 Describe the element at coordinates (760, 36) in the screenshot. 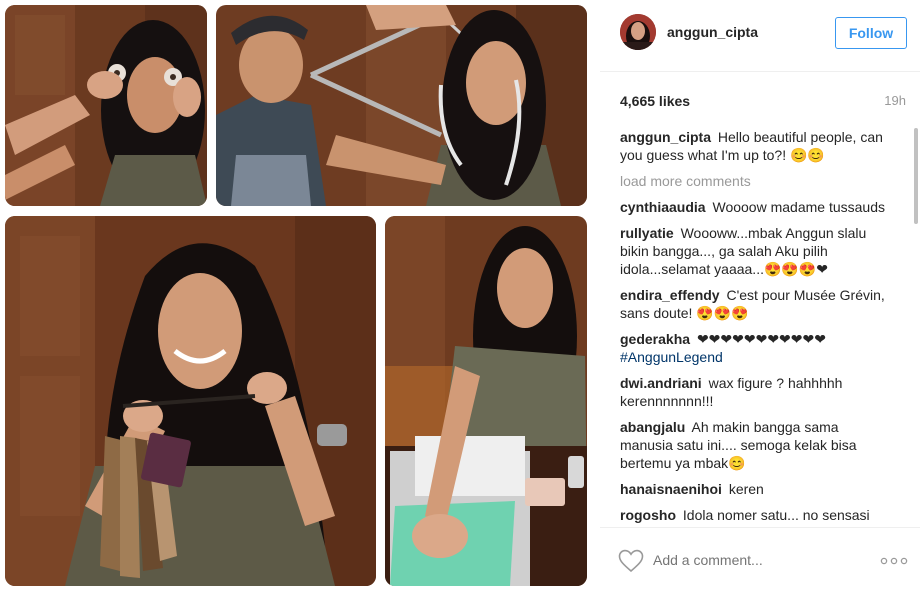

I see `post-header: anggun_cipta Follow` at that location.